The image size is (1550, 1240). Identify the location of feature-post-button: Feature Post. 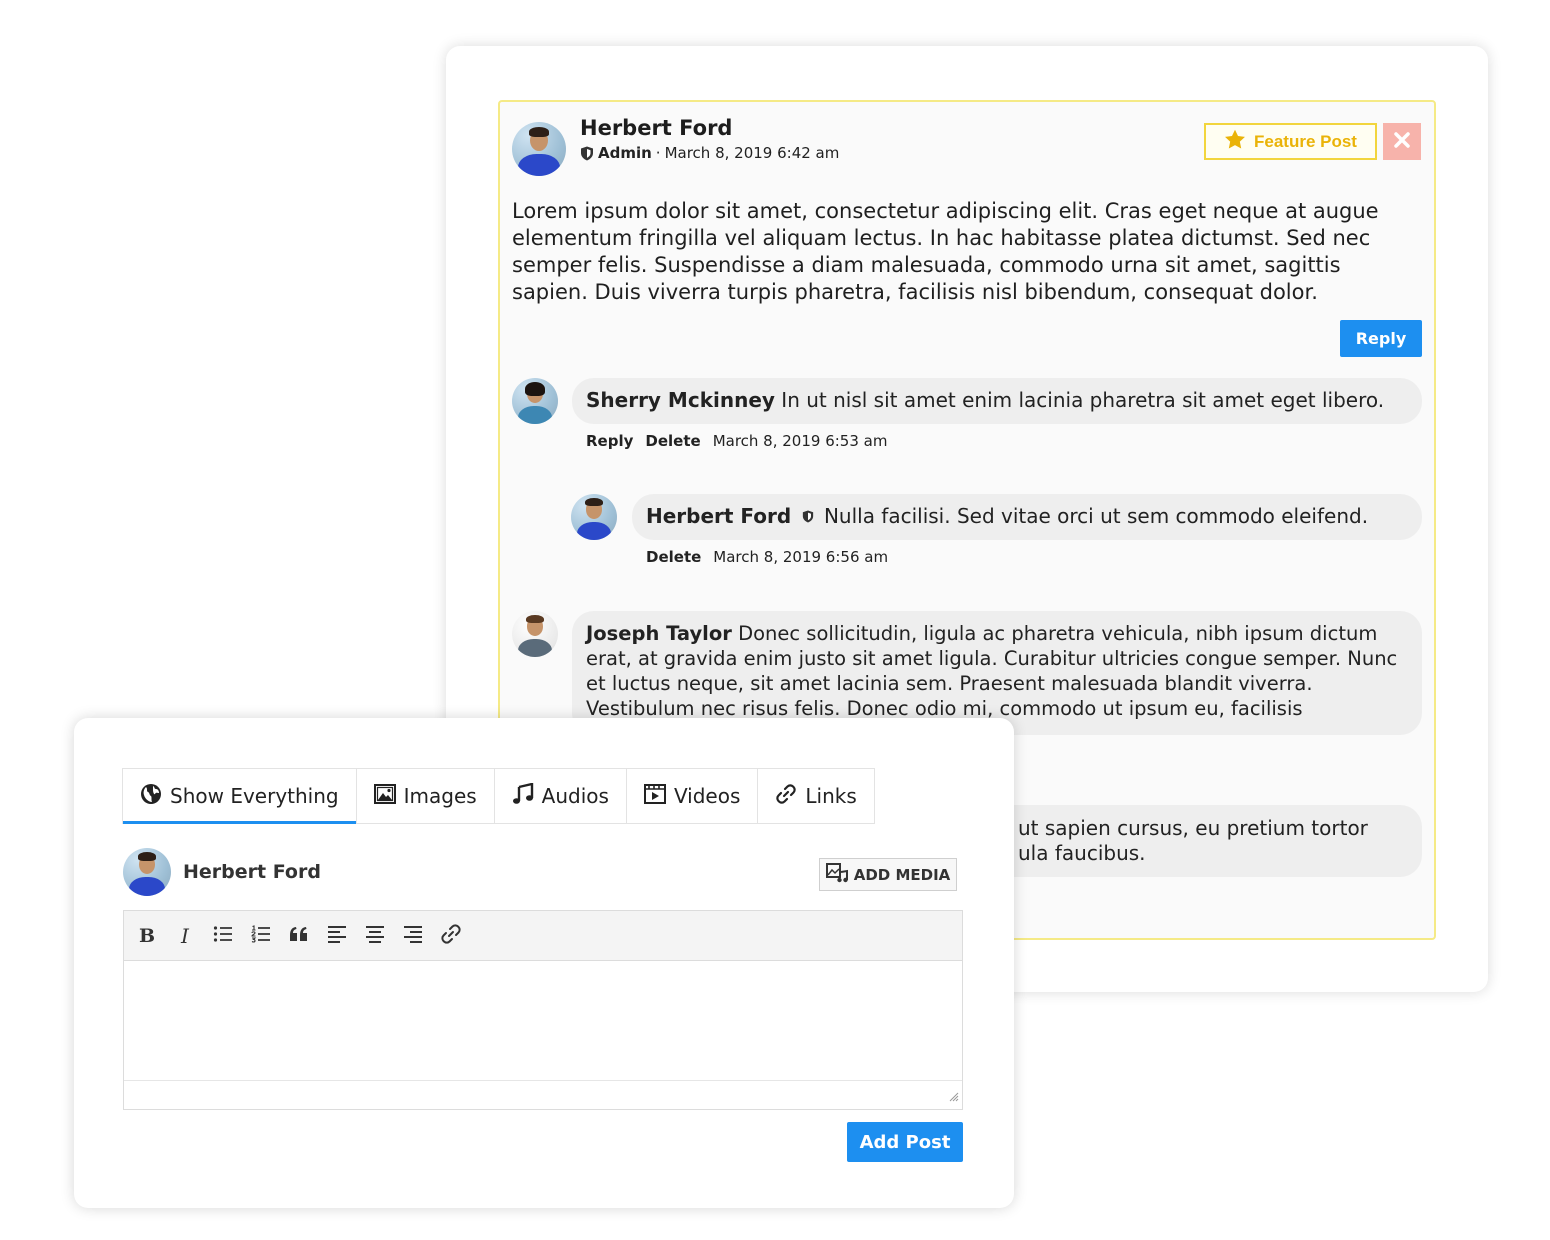
(1290, 141).